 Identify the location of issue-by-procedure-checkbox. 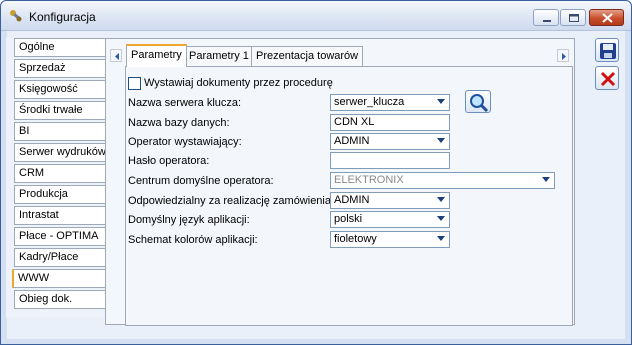
(134, 83).